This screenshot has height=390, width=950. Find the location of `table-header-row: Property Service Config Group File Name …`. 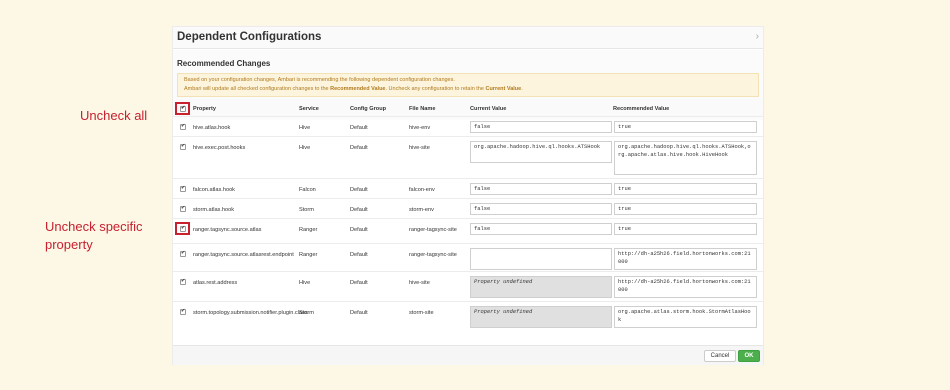

table-header-row: Property Service Config Group File Name … is located at coordinates (468, 108).